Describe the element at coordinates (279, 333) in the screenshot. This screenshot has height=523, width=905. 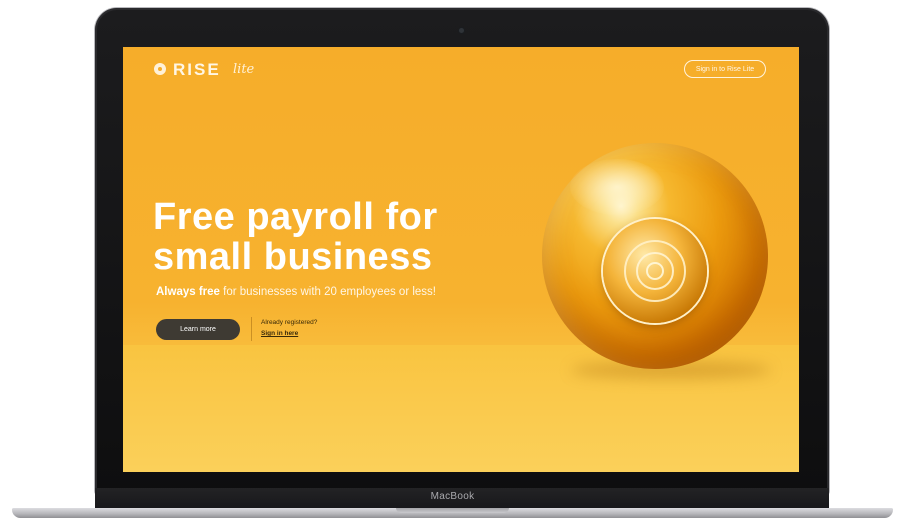
I see `sign-in-here-link: Sign in here` at that location.